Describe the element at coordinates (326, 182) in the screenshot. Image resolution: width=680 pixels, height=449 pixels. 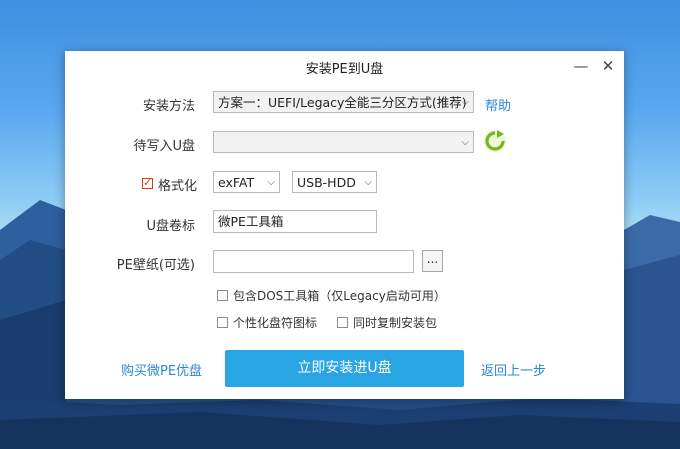
I see `boot-mode-value: USB-HDD` at that location.